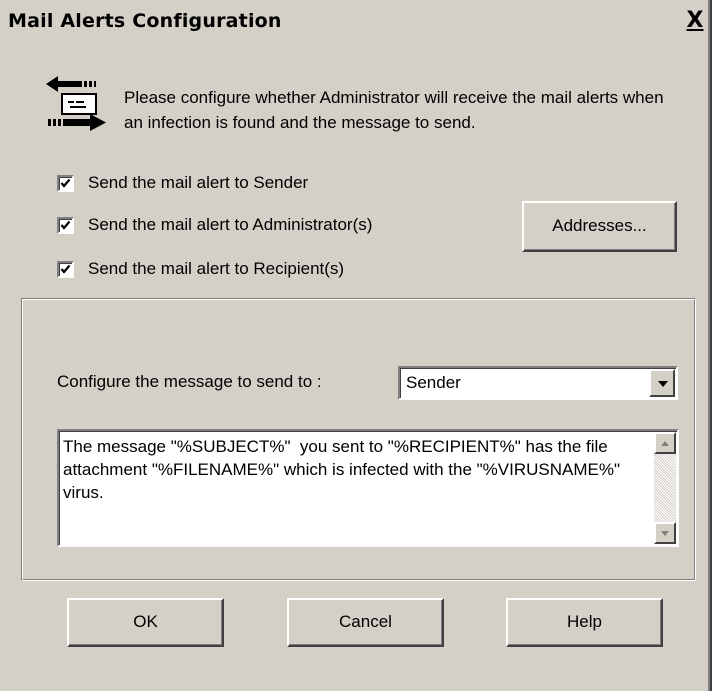  What do you see at coordinates (65, 269) in the screenshot?
I see `checkbox-recipients` at bounding box center [65, 269].